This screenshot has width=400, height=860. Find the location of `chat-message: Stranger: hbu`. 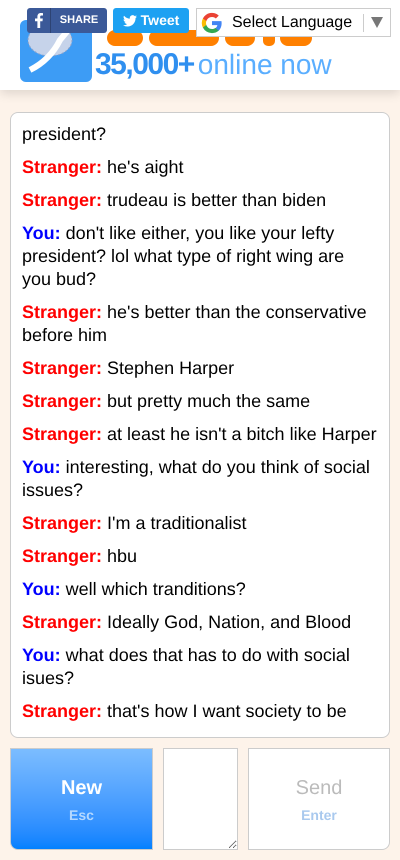

chat-message: Stranger: hbu is located at coordinates (80, 556).